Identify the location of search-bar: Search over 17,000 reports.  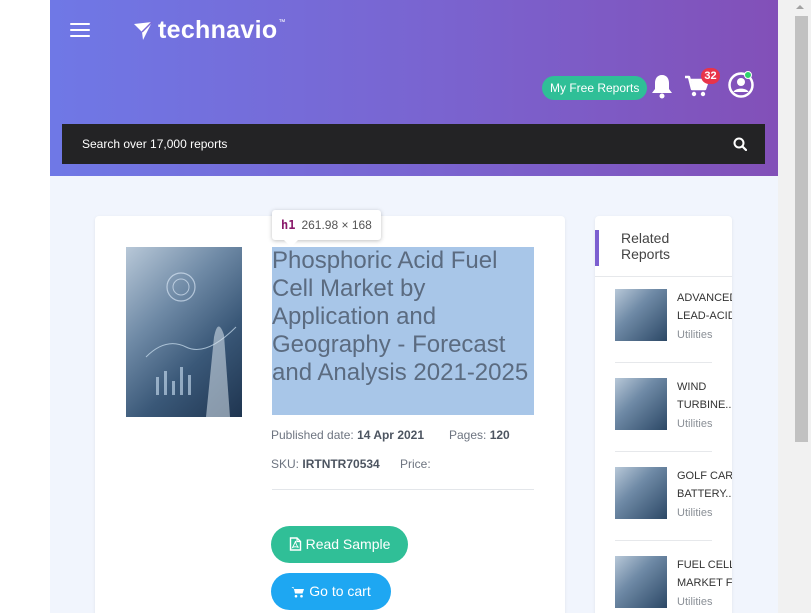
(413, 144).